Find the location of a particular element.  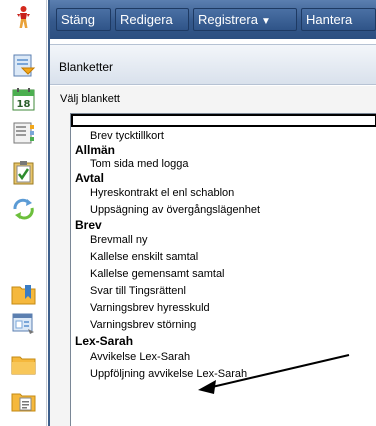

register-dropdown-button: Registrera ▼ is located at coordinates (245, 19).